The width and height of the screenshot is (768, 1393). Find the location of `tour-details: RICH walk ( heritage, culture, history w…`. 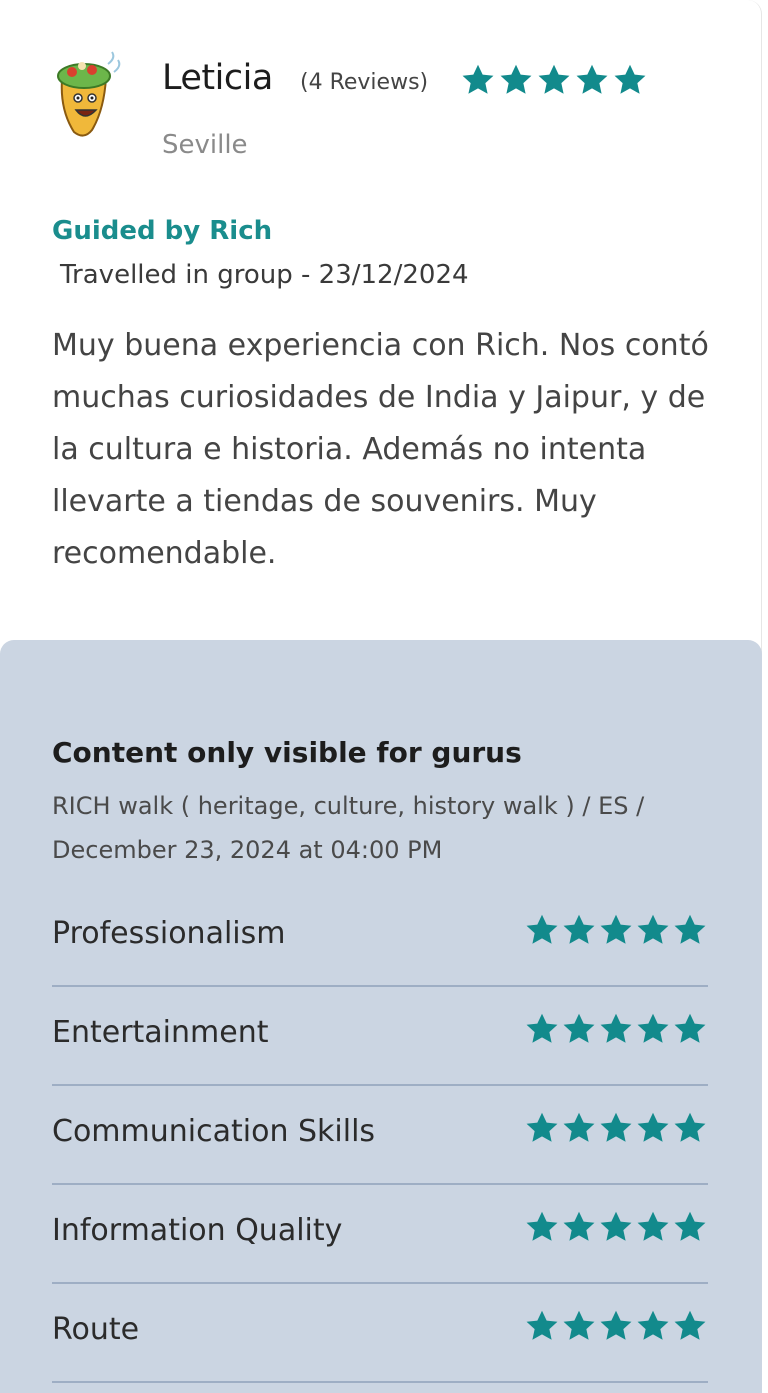

tour-details: RICH walk ( heritage, culture, history w… is located at coordinates (348, 828).